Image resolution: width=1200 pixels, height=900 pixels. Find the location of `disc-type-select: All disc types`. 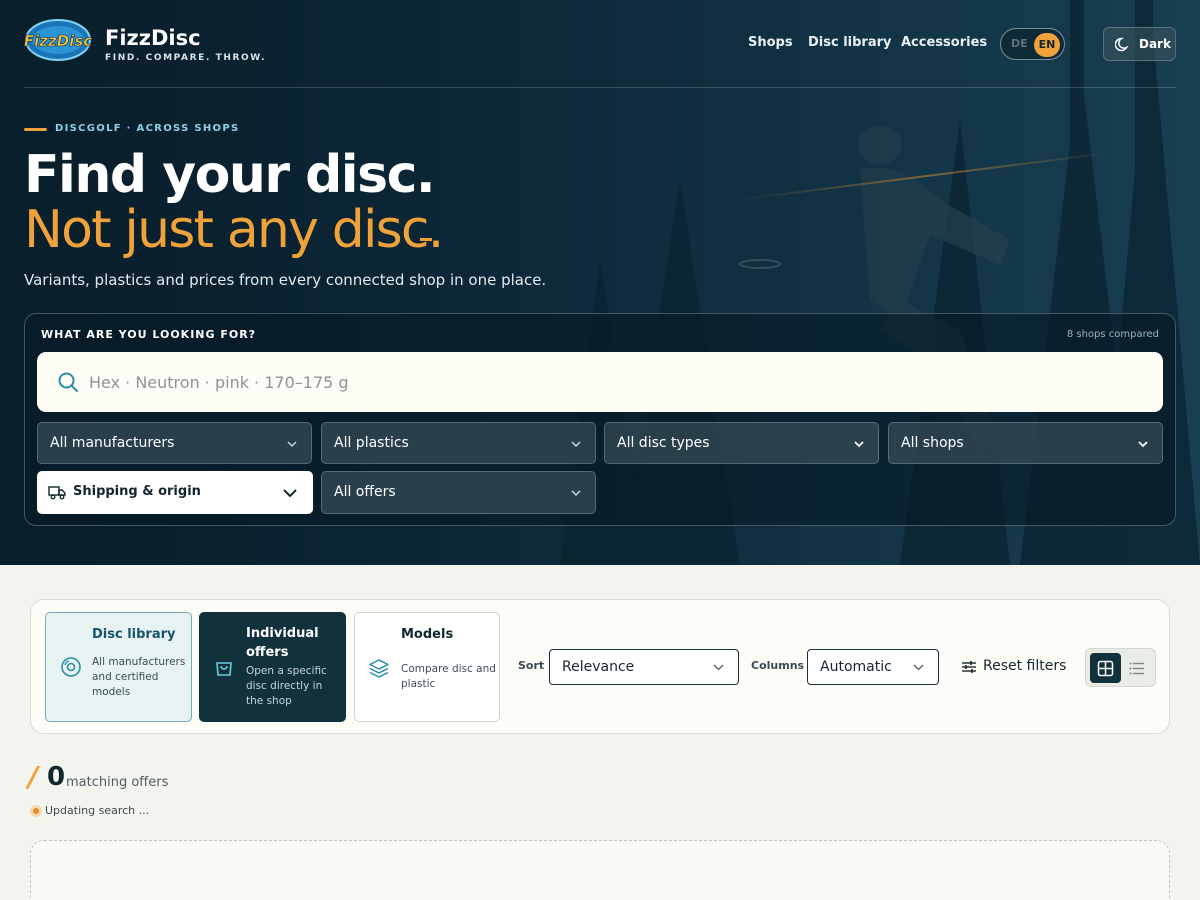

disc-type-select: All disc types is located at coordinates (741, 443).